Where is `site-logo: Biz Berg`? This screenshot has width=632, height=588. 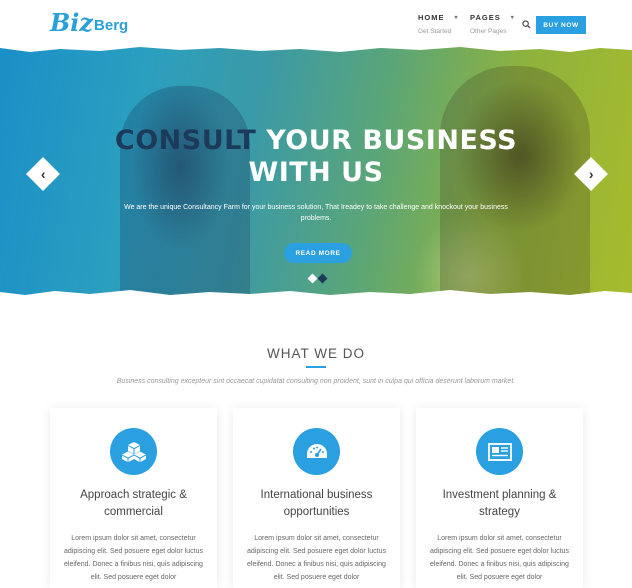
site-logo: Biz Berg is located at coordinates (89, 23).